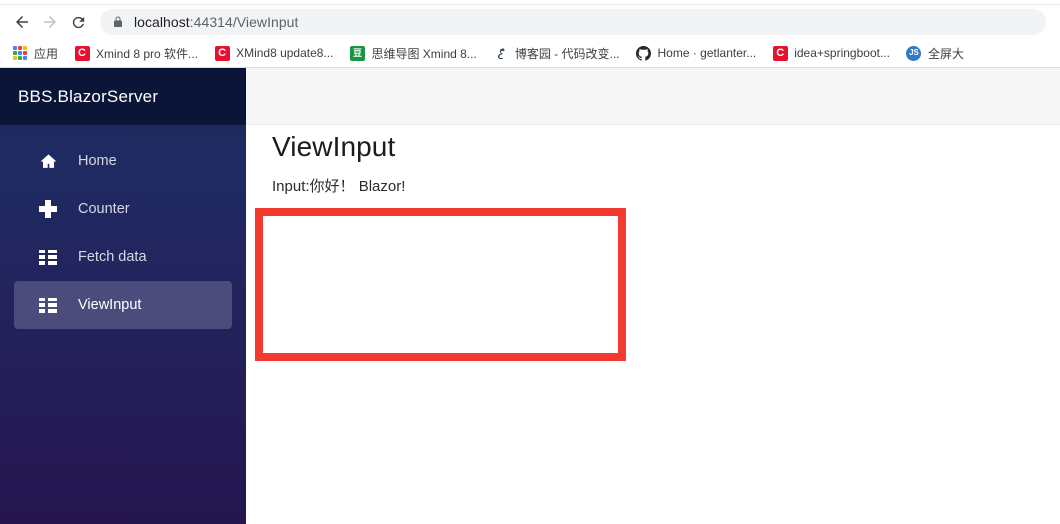 This screenshot has width=1060, height=524. Describe the element at coordinates (945, 53) in the screenshot. I see `bookmark-label: 全屏大` at that location.